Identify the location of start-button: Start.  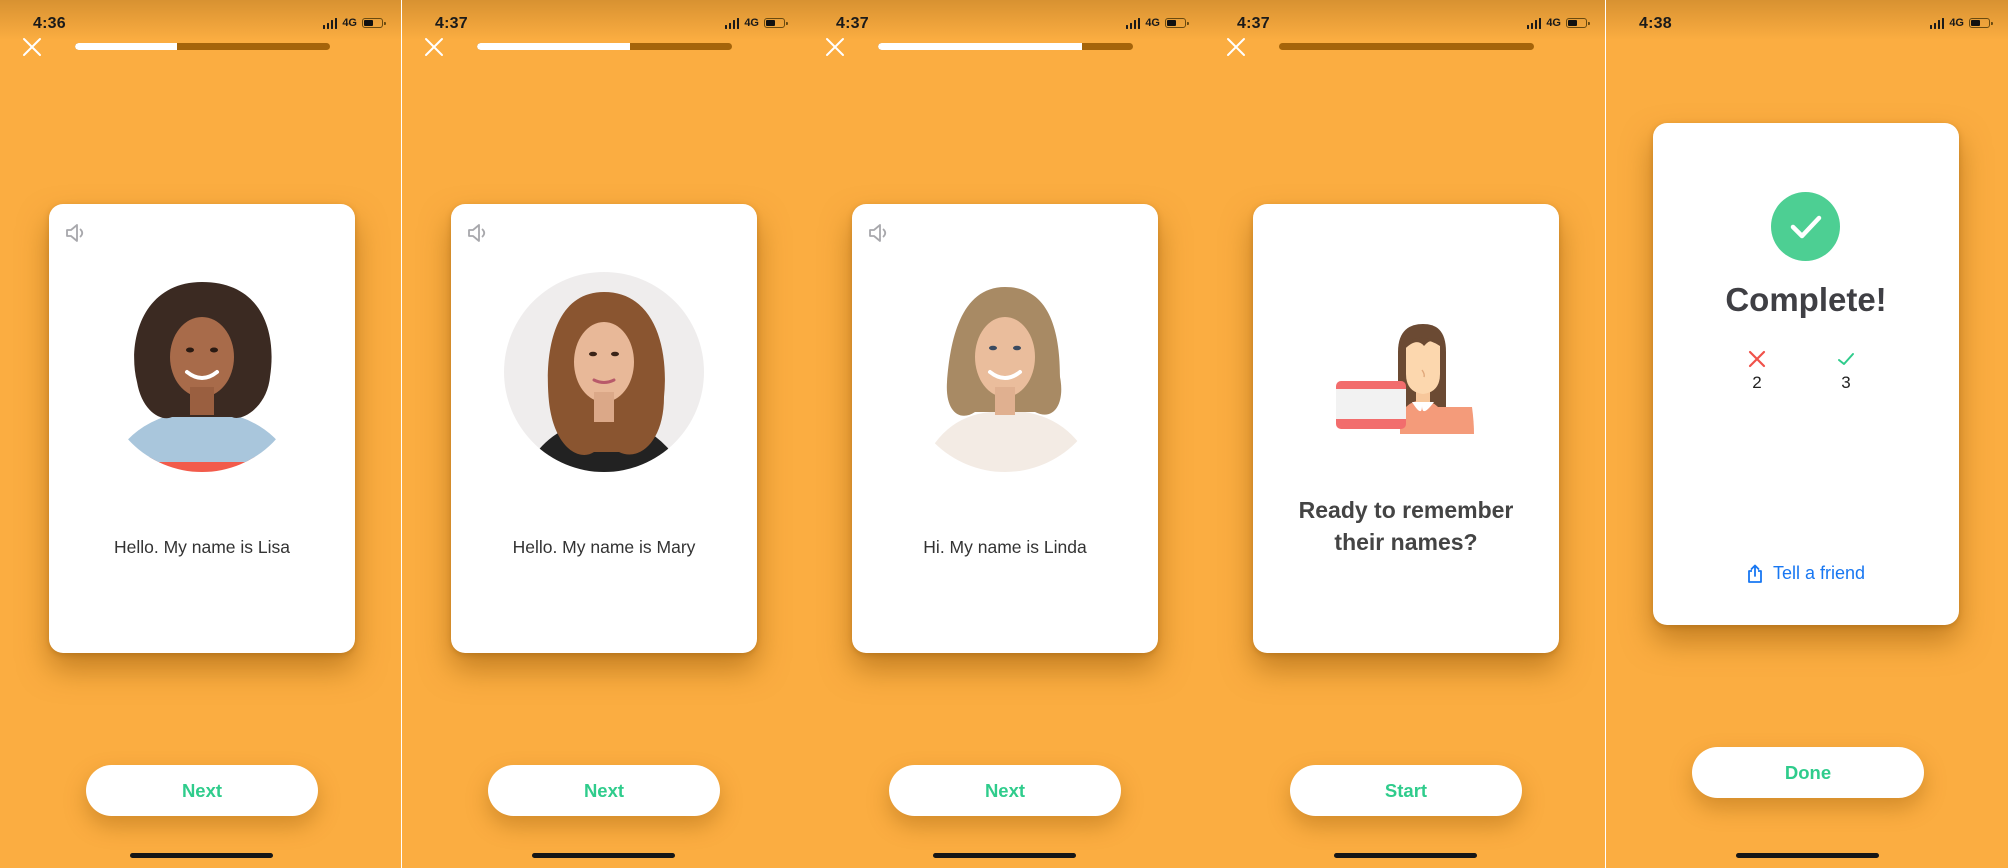
(1406, 790).